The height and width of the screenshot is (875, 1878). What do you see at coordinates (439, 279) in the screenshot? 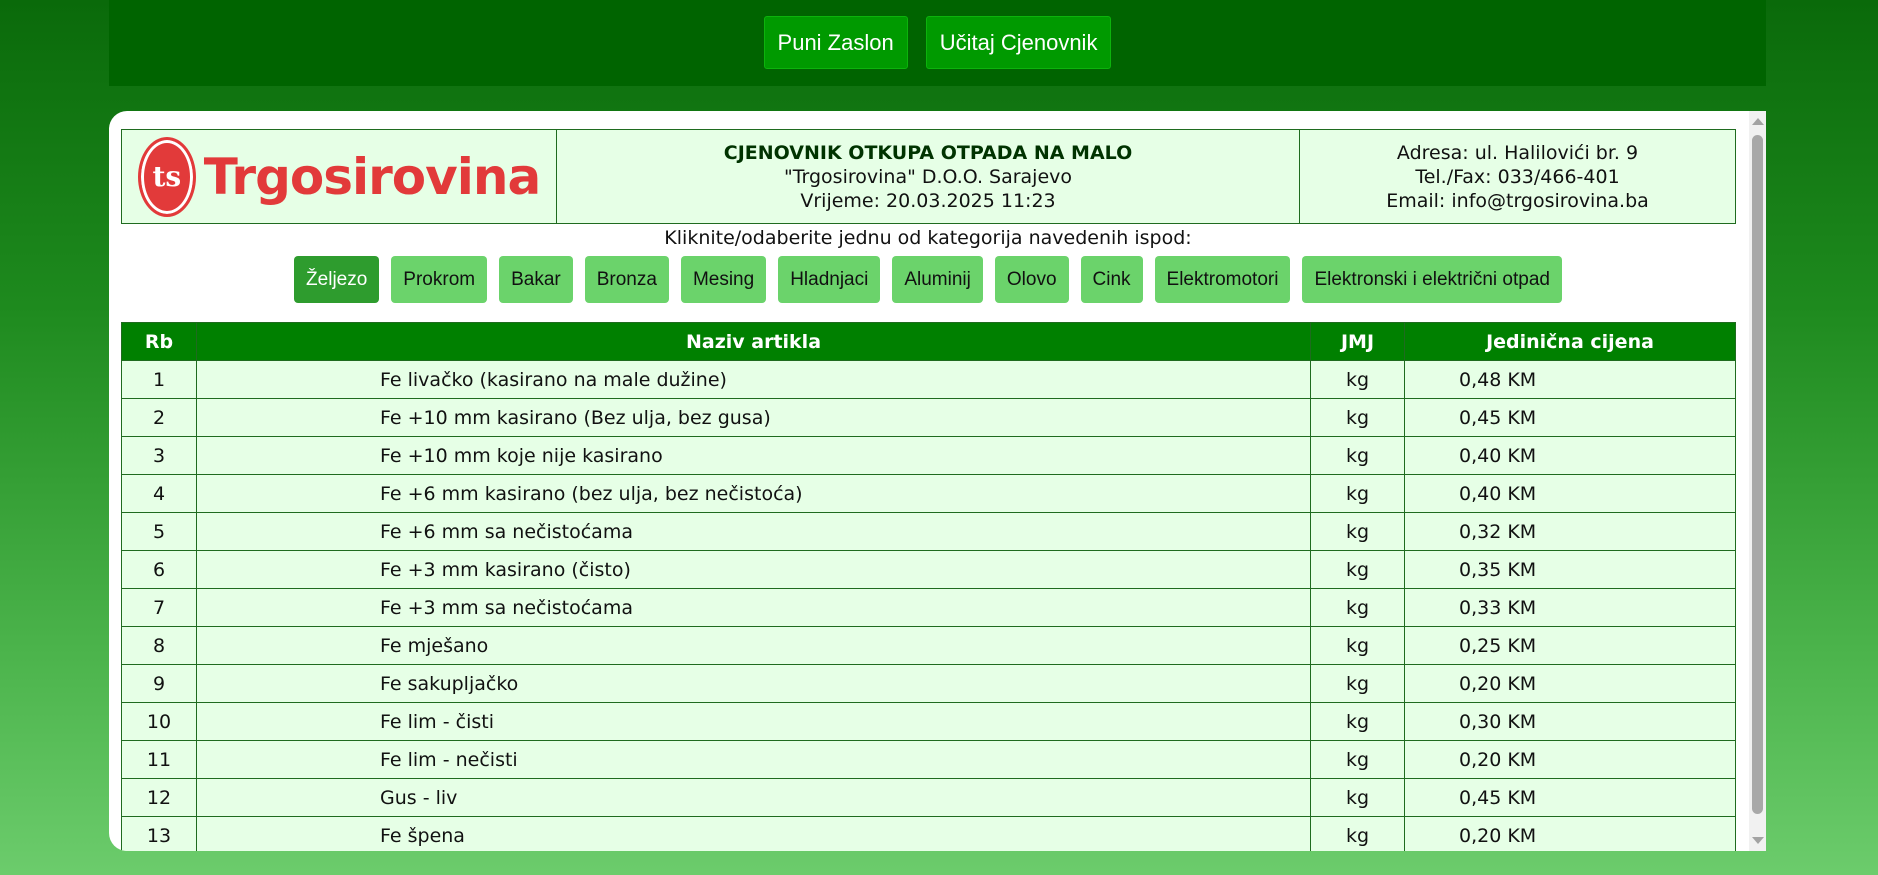
I see `category-button: Prokrom` at bounding box center [439, 279].